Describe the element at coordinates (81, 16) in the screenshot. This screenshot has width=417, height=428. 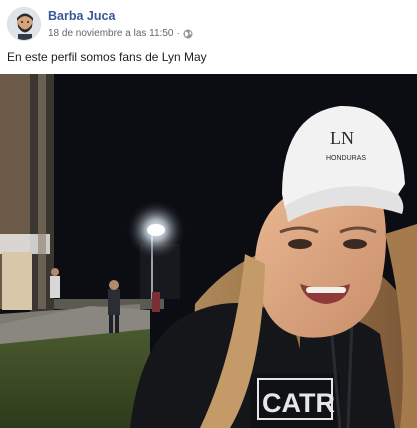
I see `author-name-link: Barba Juca` at that location.